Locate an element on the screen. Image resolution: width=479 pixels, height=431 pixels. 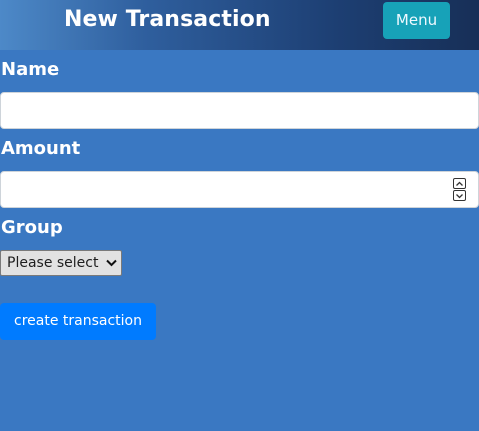
name-input is located at coordinates (239, 110).